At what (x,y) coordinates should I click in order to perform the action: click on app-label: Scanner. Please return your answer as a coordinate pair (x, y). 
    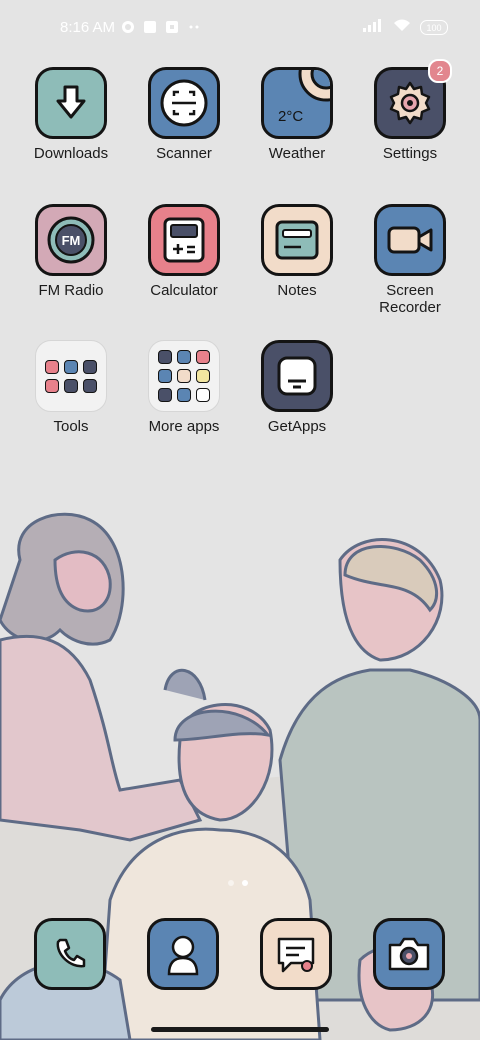
    Looking at the image, I should click on (184, 153).